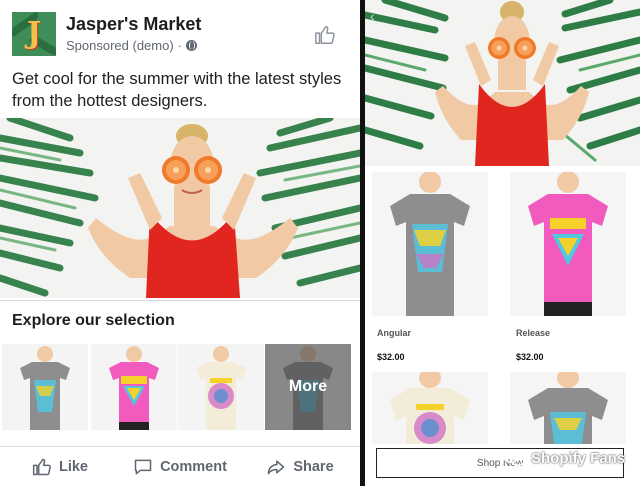  I want to click on like-button: Like, so click(60, 467).